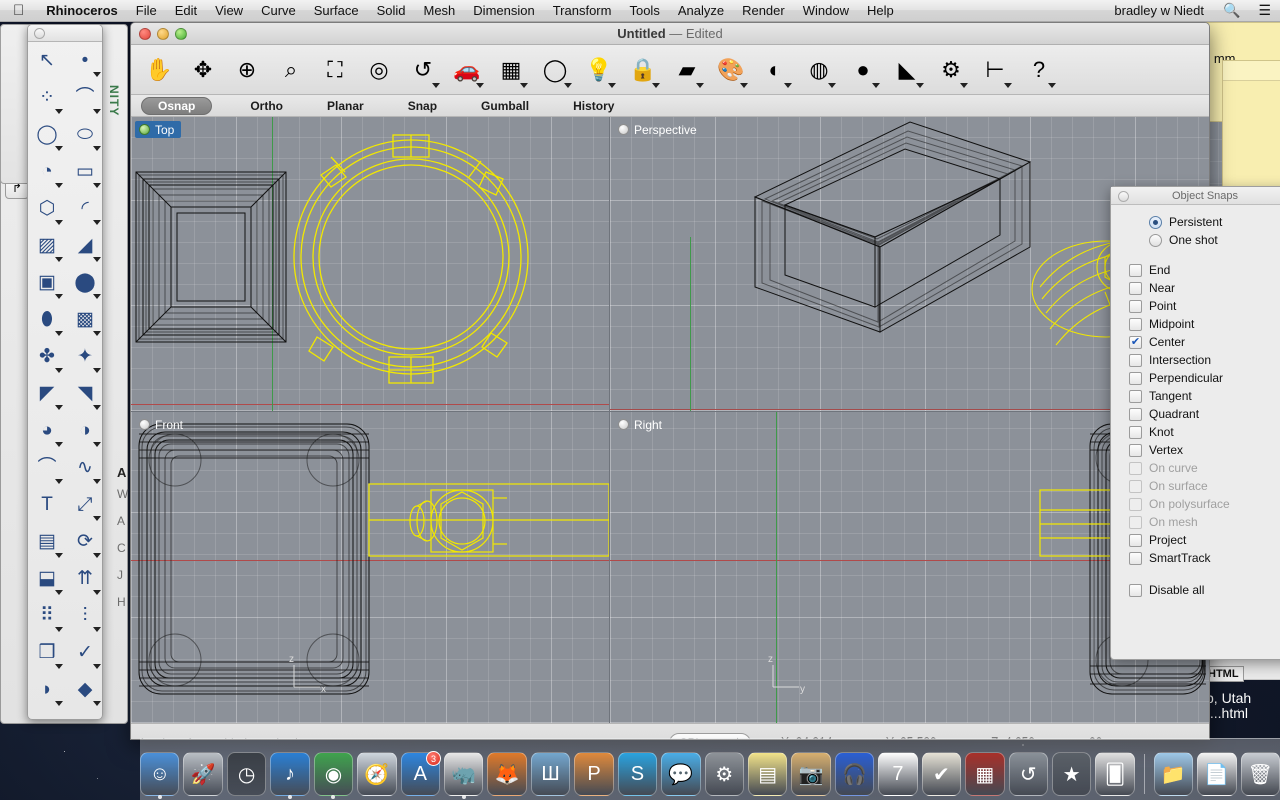  Describe the element at coordinates (47, 356) in the screenshot. I see `boolean-union-tool: ✤` at that location.